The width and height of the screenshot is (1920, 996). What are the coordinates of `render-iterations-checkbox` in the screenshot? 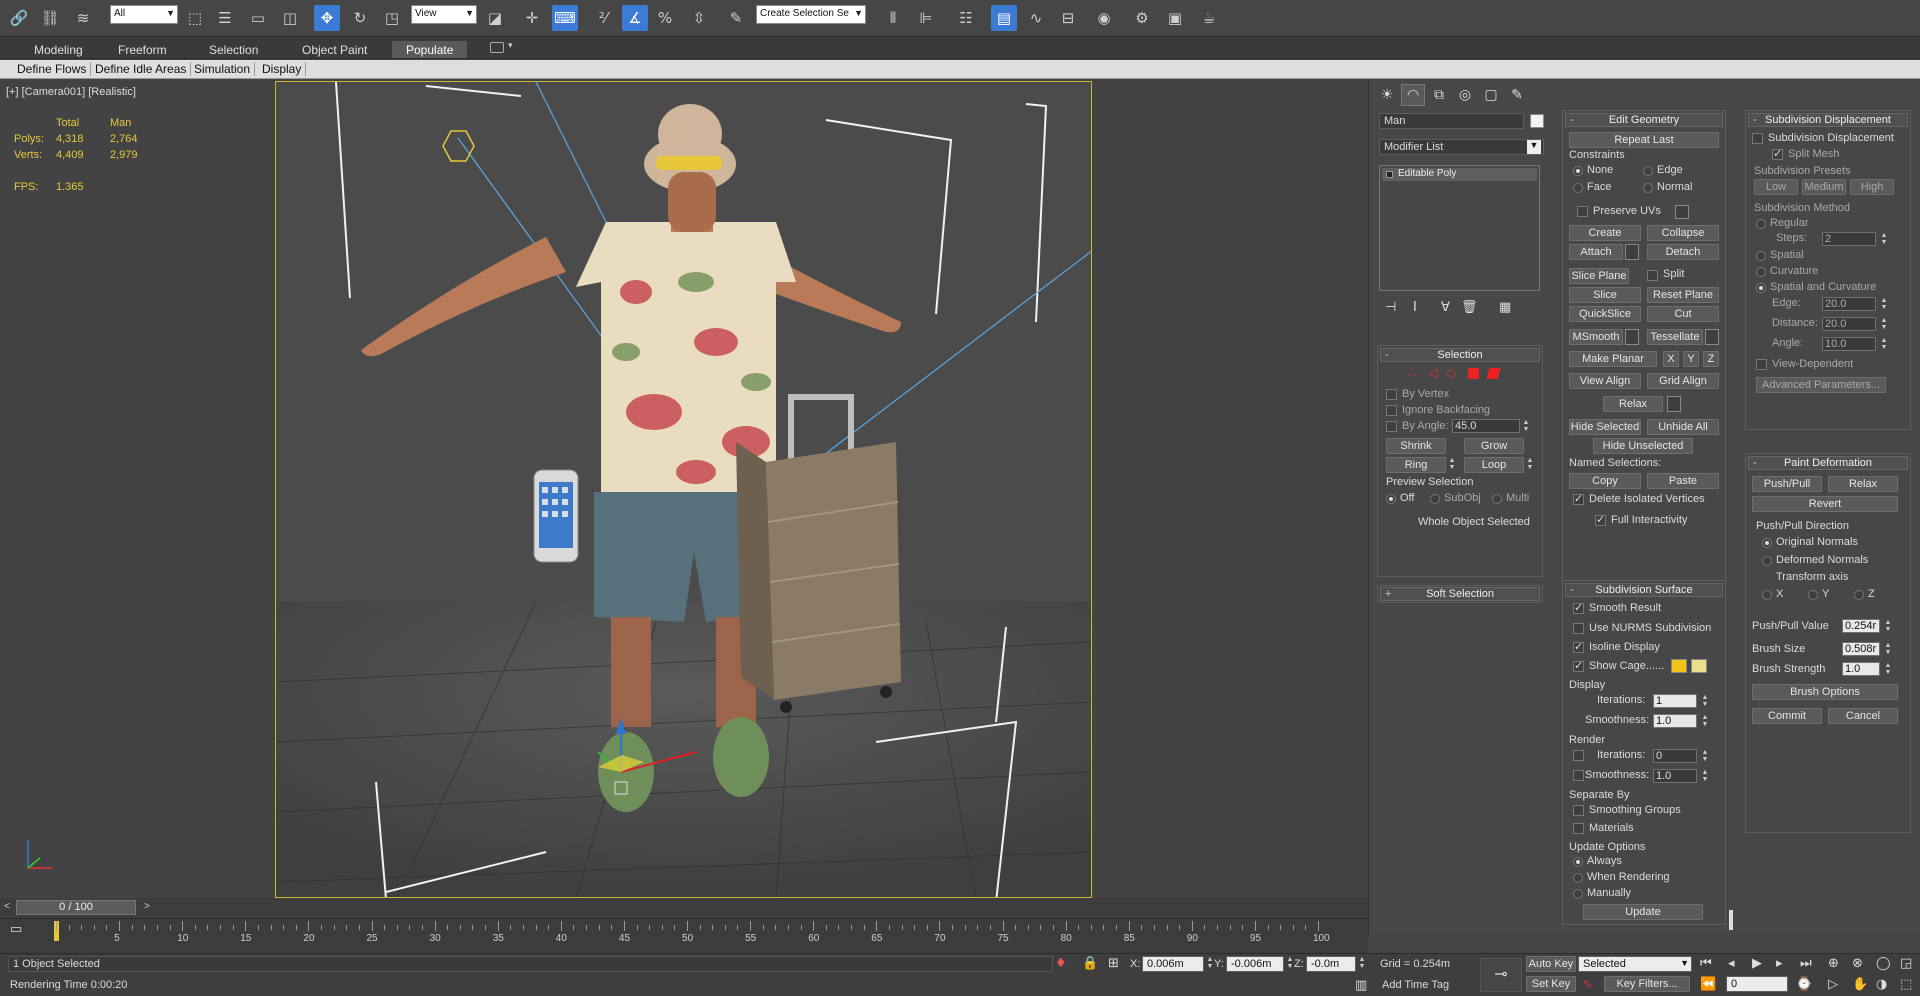 It's located at (1578, 755).